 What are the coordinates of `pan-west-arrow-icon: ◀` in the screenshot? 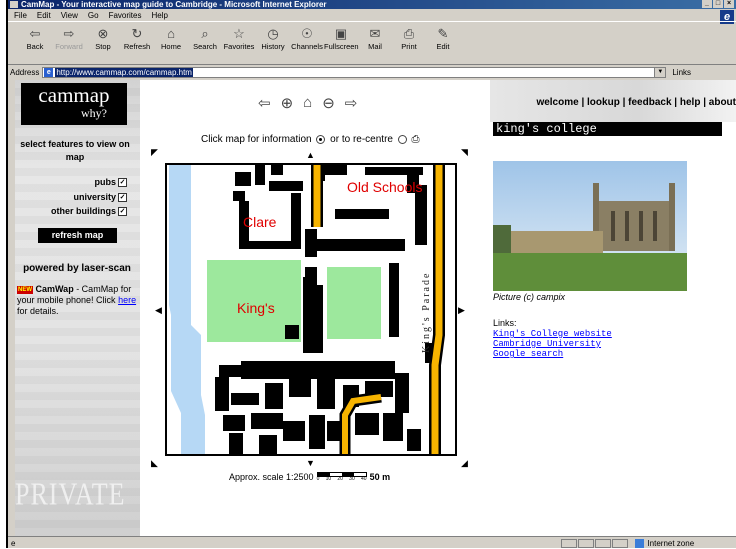 It's located at (158, 310).